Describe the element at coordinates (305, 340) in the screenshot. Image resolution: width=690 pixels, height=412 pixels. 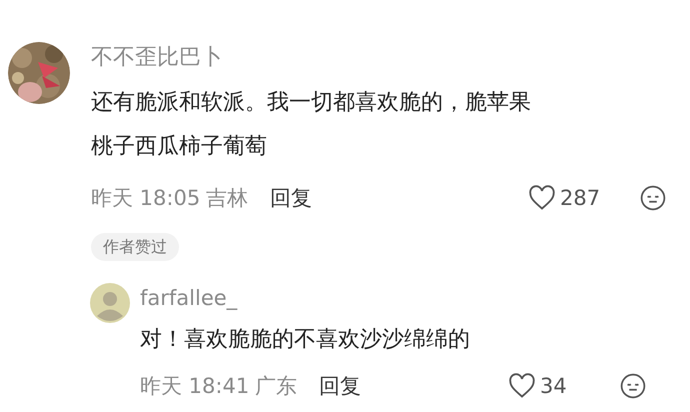
I see `reply-text: 对！喜欢脆脆的不喜欢沙沙绵绵的` at that location.